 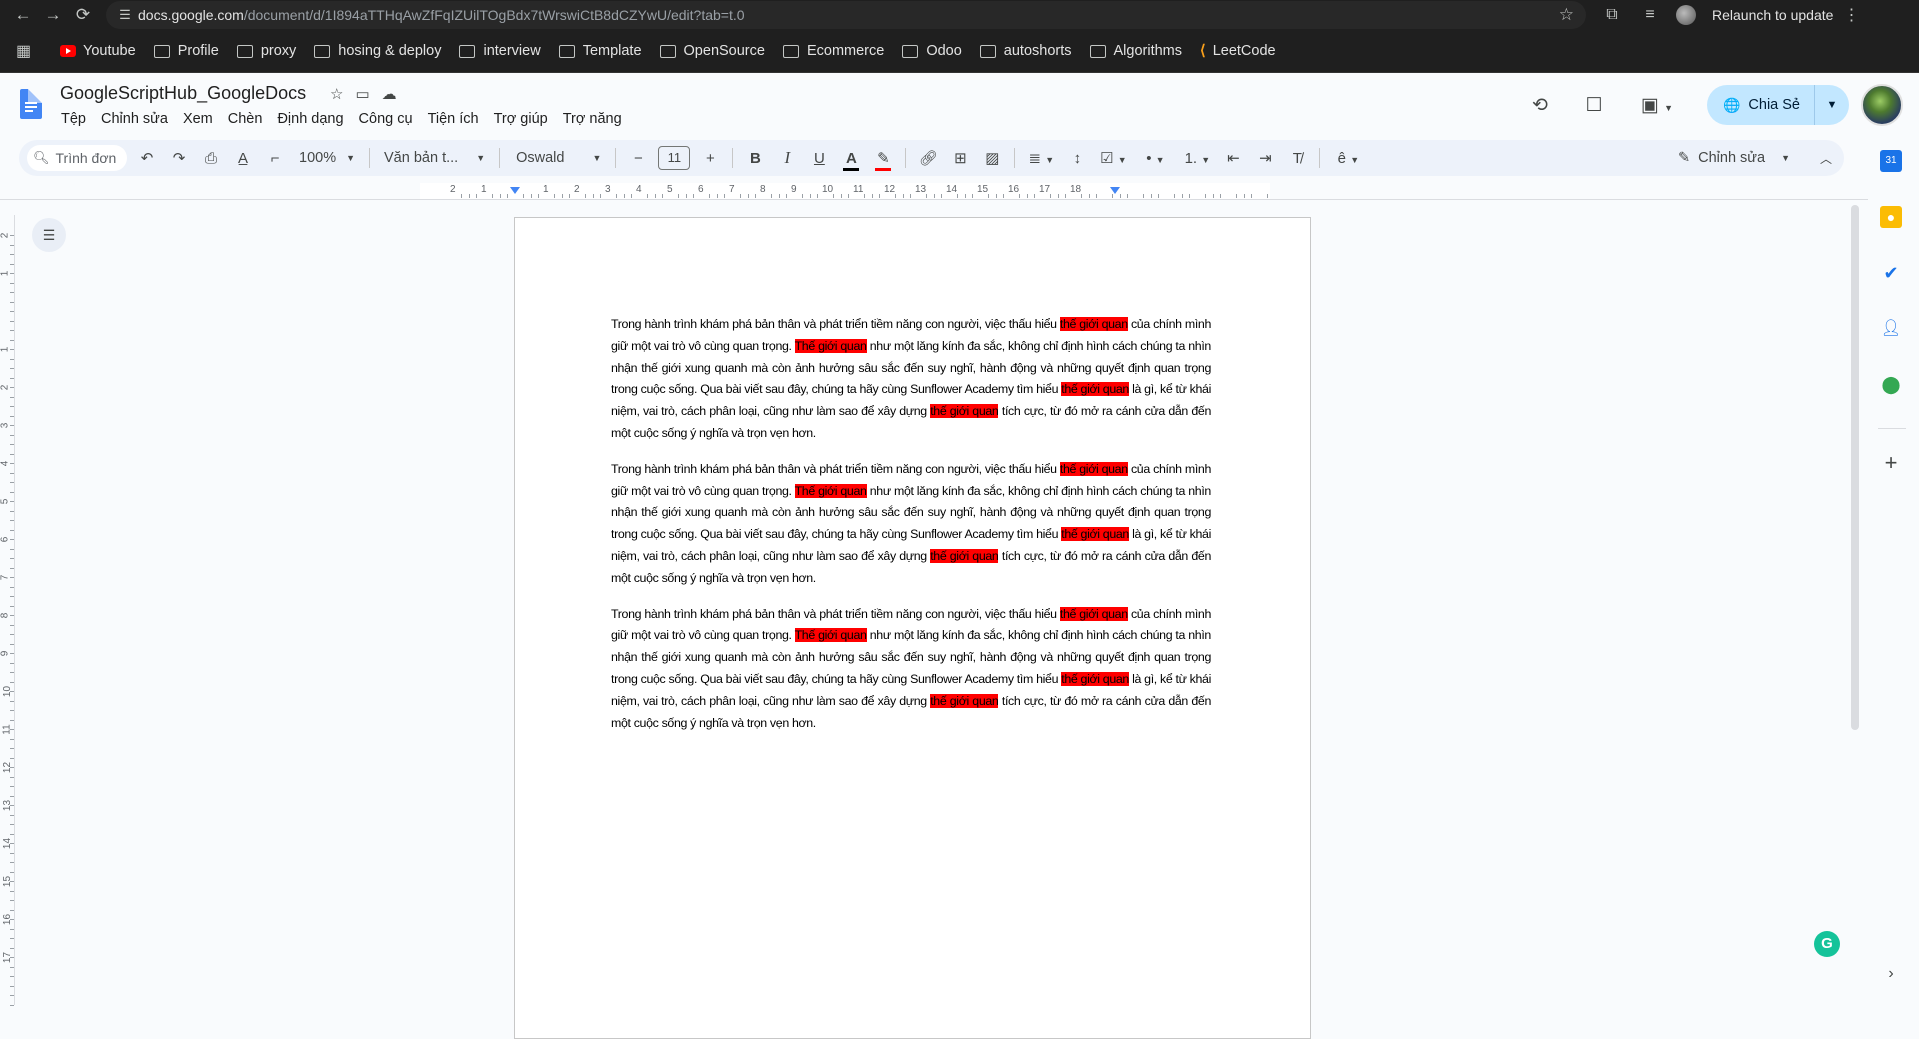 What do you see at coordinates (211, 158) in the screenshot?
I see `print-icon: ⎙` at bounding box center [211, 158].